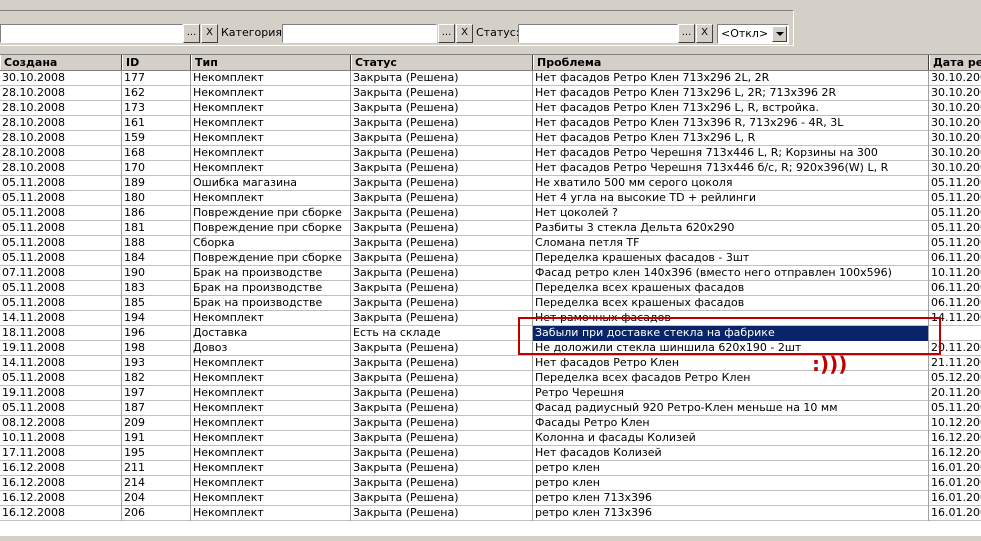 The height and width of the screenshot is (541, 981). I want to click on cell-type: Ошибка магазина, so click(271, 183).